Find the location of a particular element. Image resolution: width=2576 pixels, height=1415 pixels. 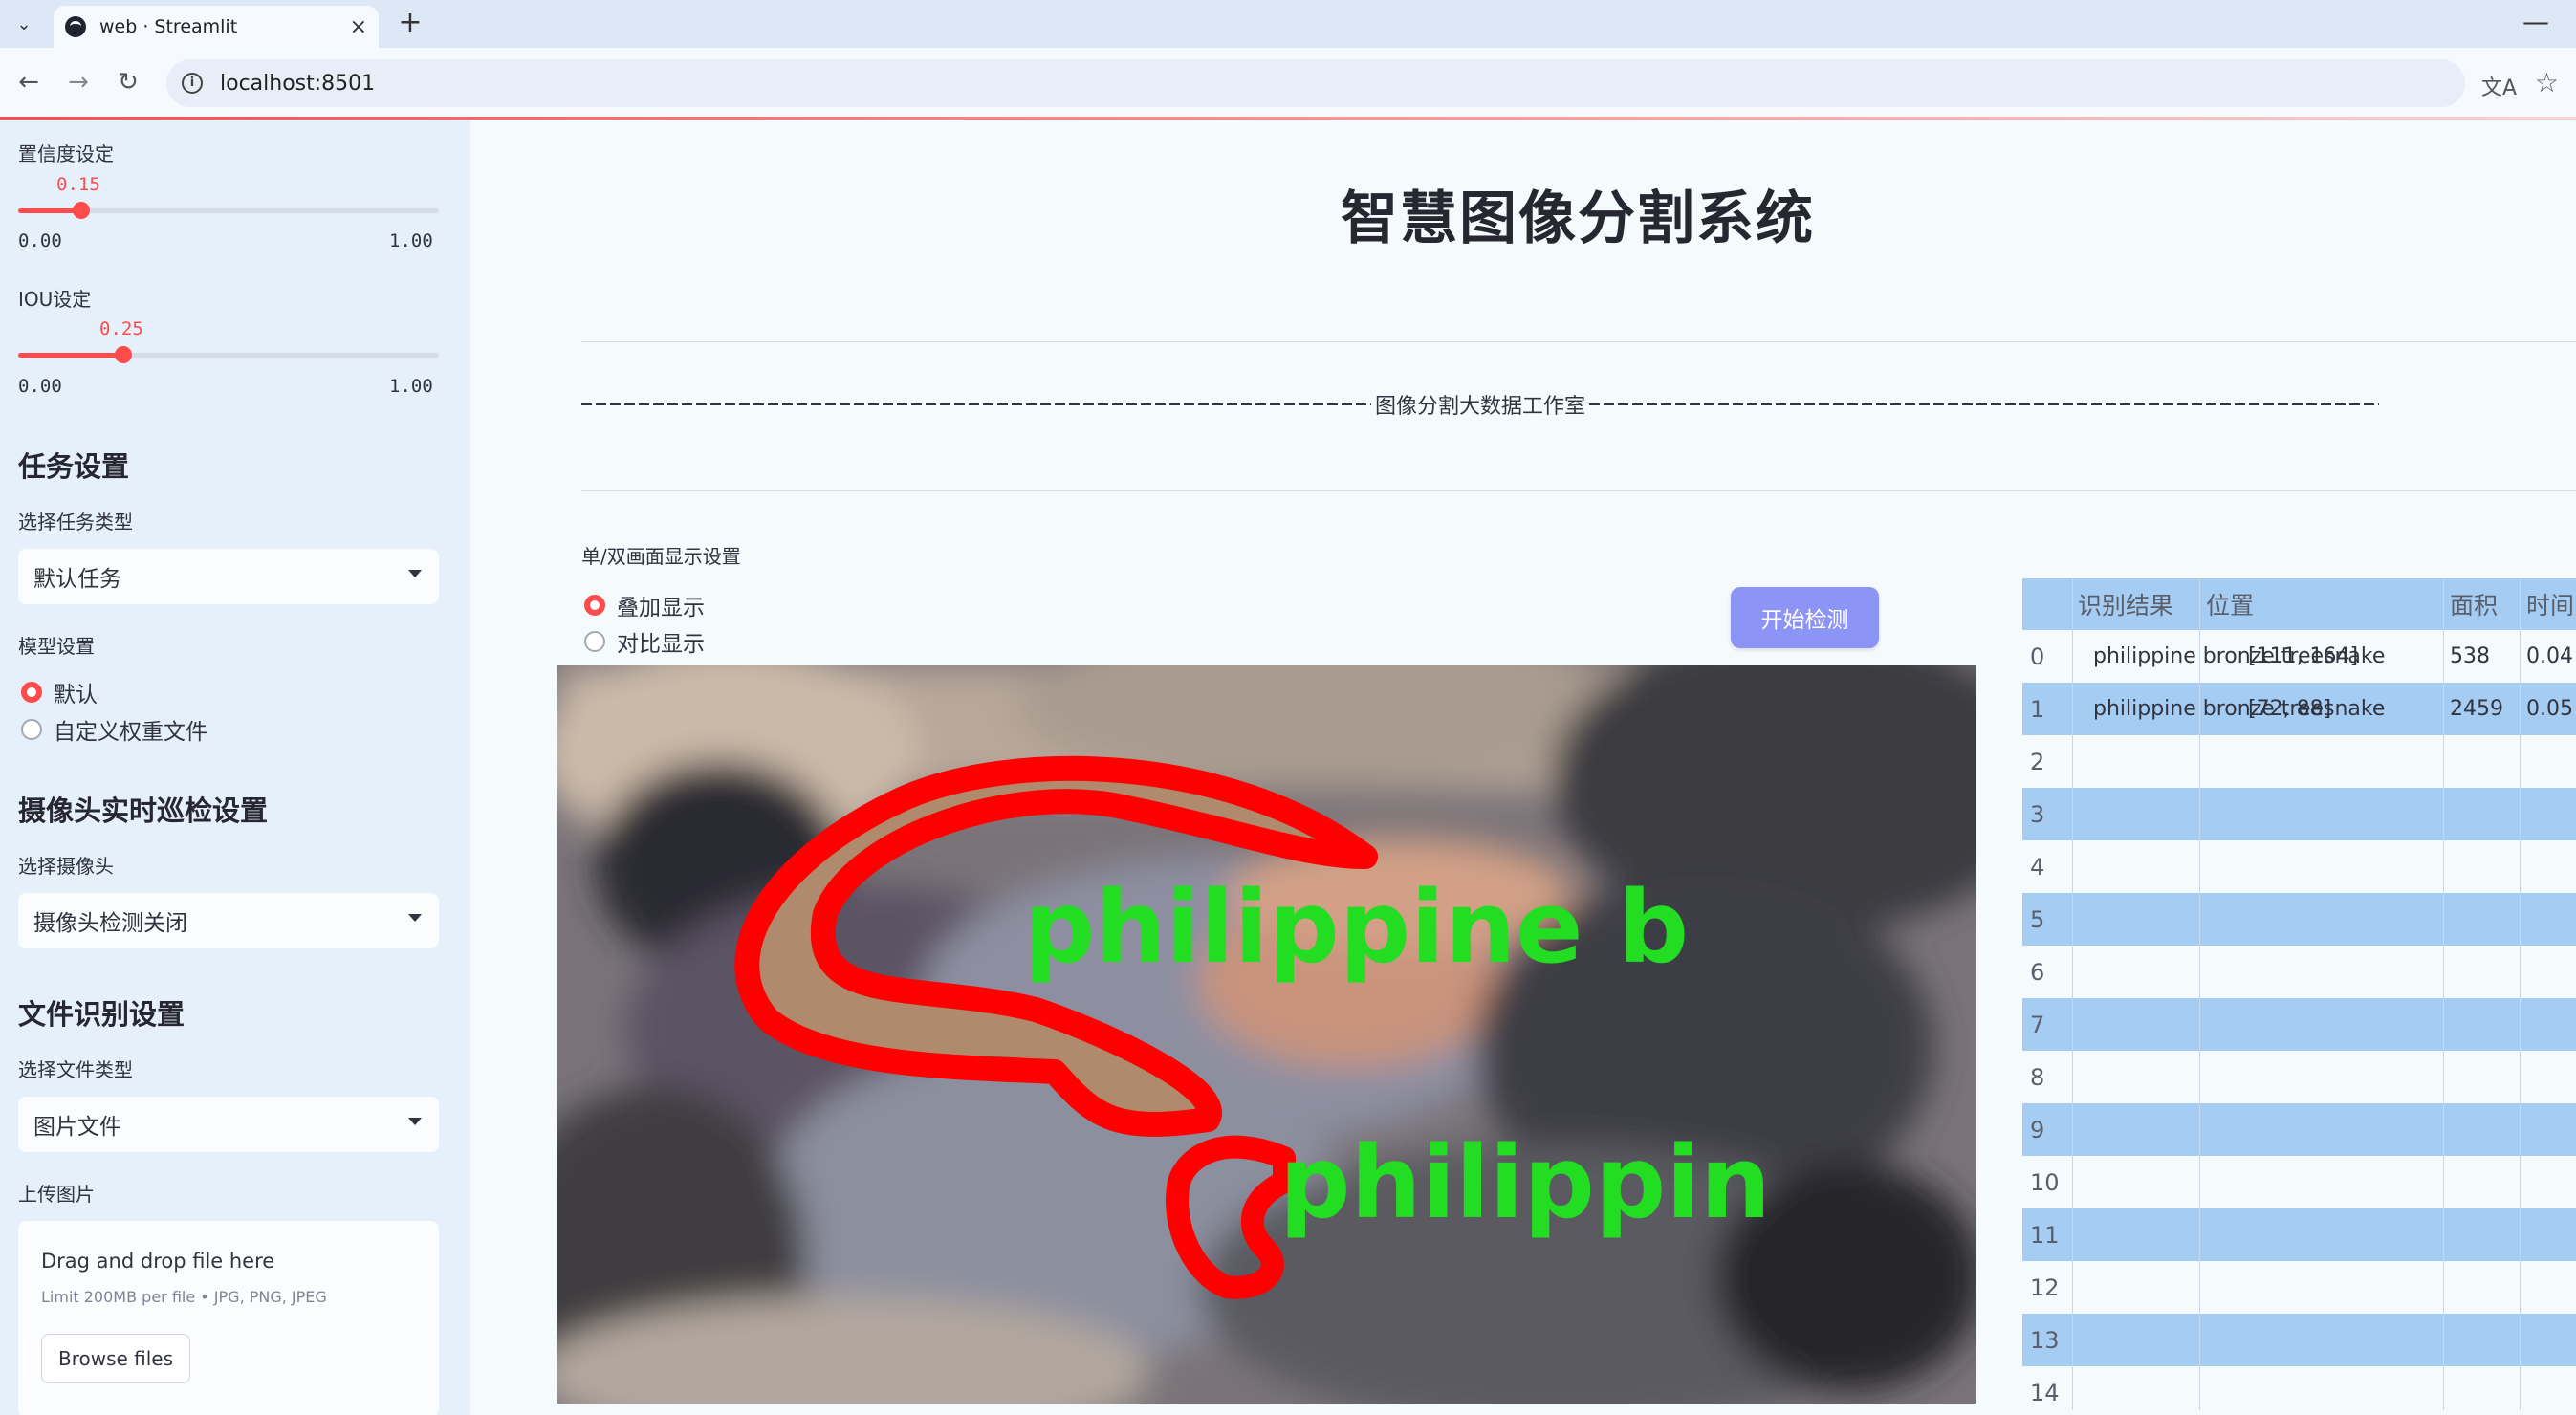

display-radio-overlay: 叠加显示 is located at coordinates (644, 605).